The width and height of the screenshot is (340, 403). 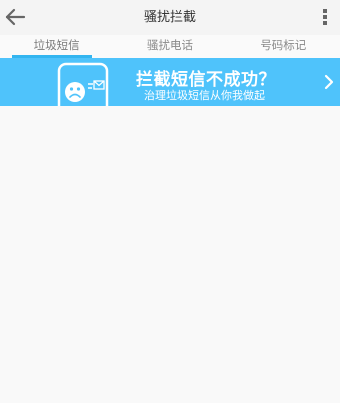 I want to click on more-vertical-icon, so click(x=325, y=17).